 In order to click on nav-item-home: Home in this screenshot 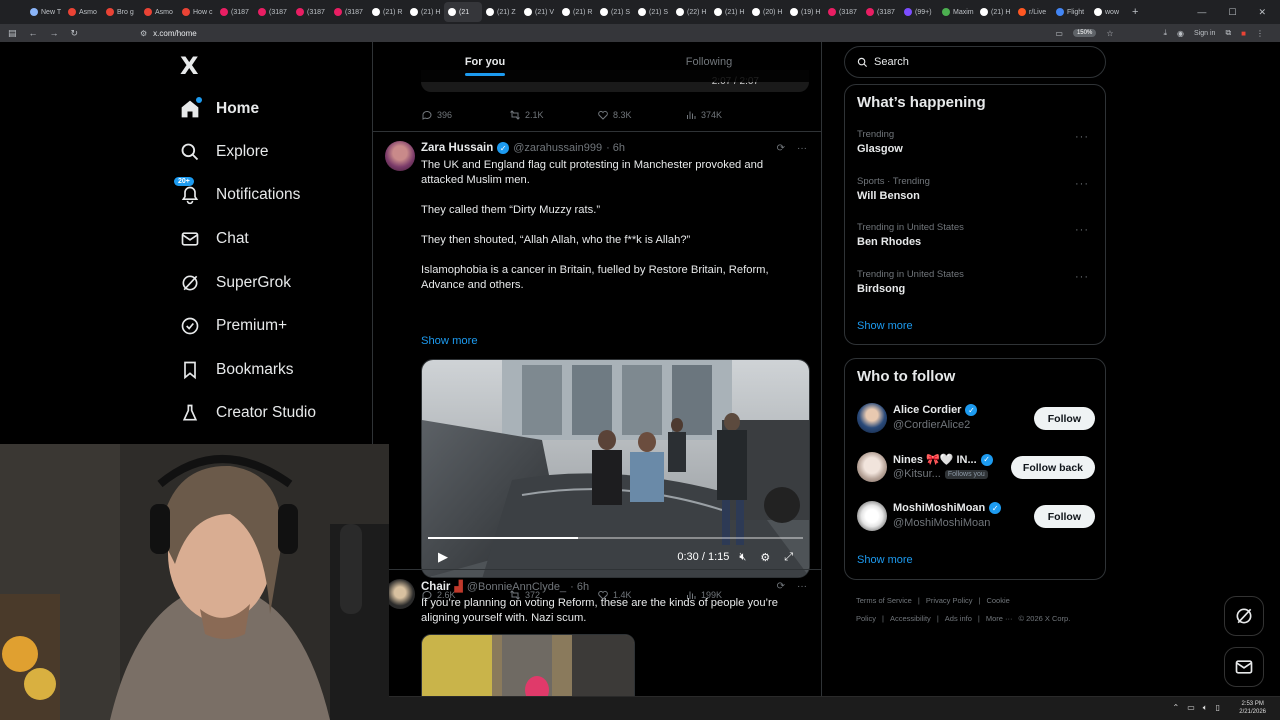, I will do `click(219, 109)`.